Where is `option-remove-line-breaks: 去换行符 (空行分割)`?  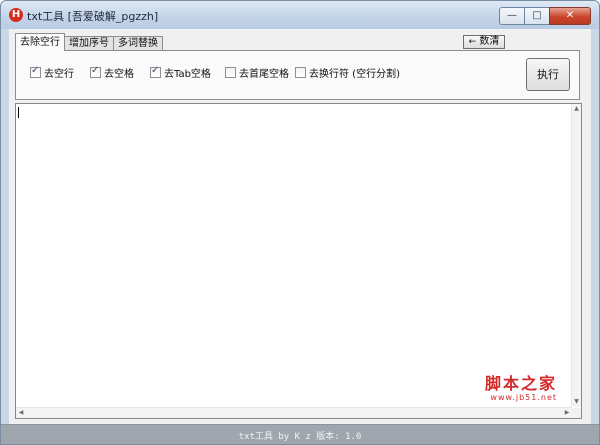 option-remove-line-breaks: 去换行符 (空行分割) is located at coordinates (347, 72).